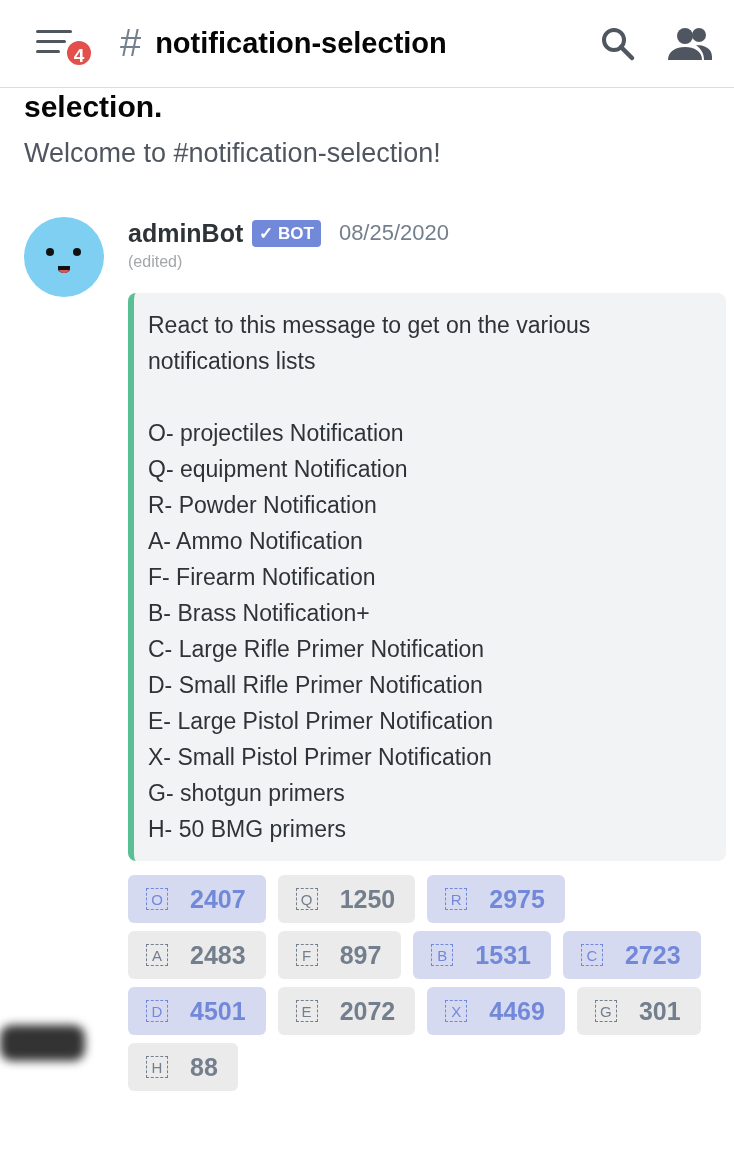  Describe the element at coordinates (317, 649) in the screenshot. I see `embed-text: C- Large Rifle Primer Notification` at that location.